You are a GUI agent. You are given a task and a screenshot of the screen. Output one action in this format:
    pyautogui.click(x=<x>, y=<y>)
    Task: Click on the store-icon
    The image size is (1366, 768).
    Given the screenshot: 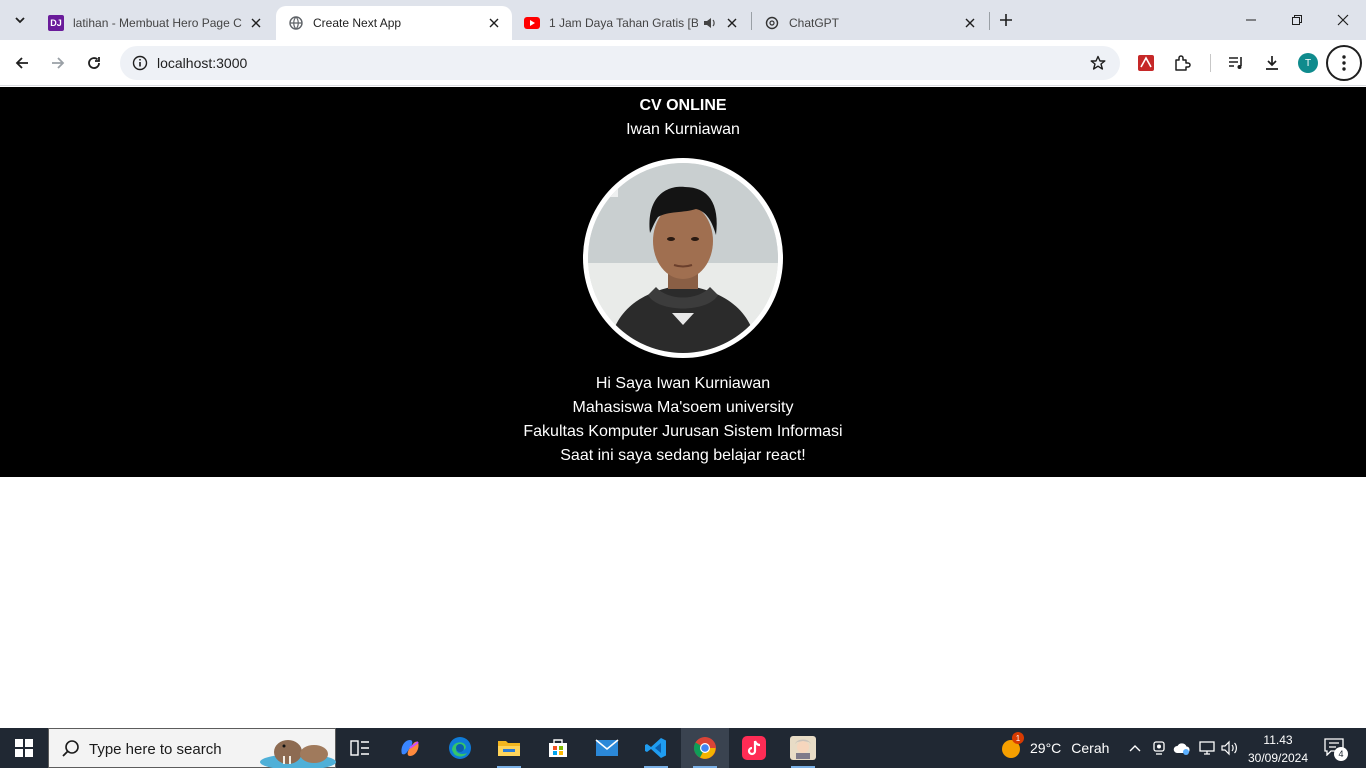 What is the action you would take?
    pyautogui.click(x=558, y=748)
    